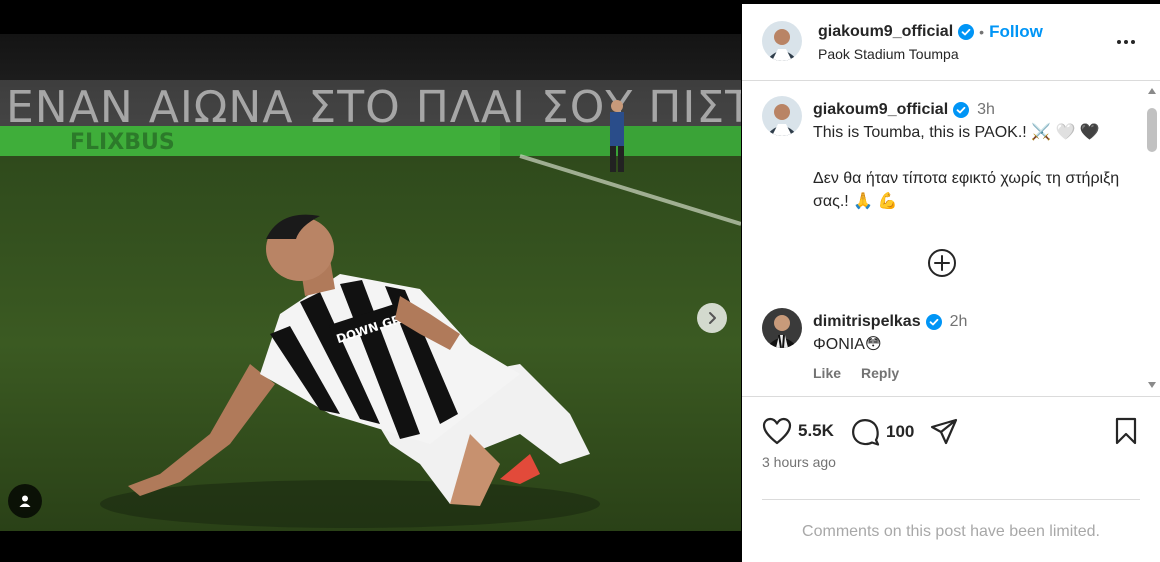  I want to click on bookmark-icon, so click(1126, 431).